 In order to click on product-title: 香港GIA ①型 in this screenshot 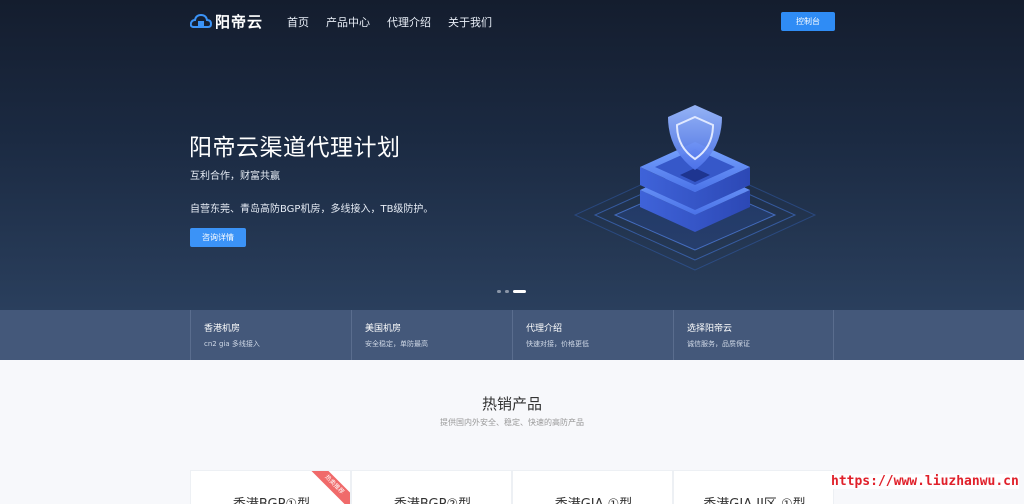, I will do `click(592, 498)`.